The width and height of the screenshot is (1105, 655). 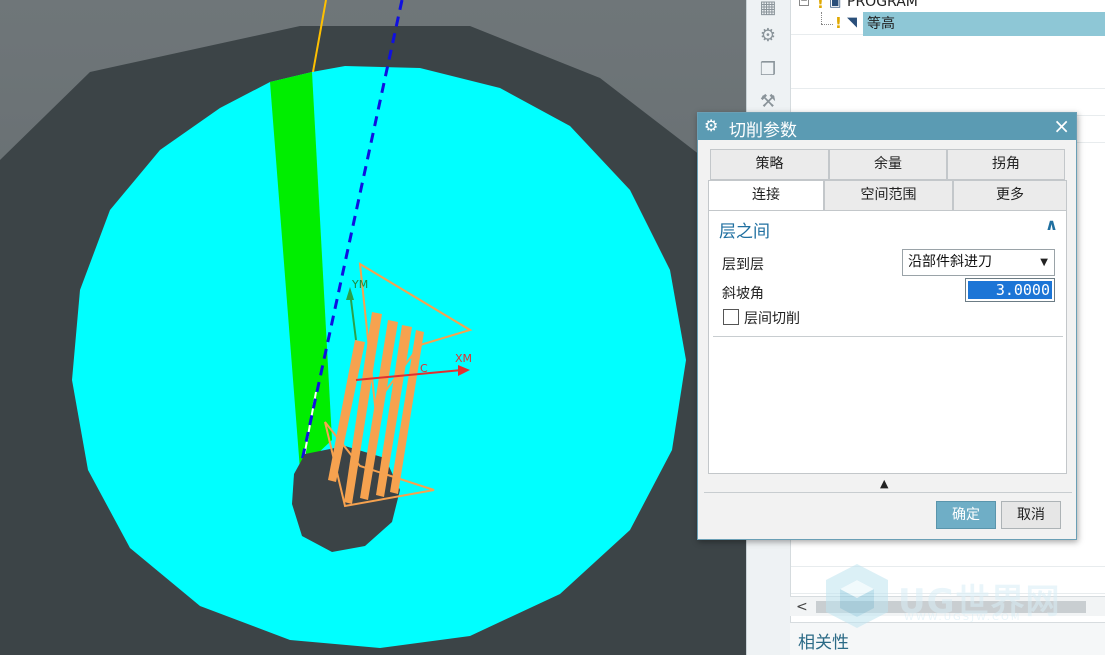 I want to click on cut-between-levels-checkbox, so click(x=731, y=317).